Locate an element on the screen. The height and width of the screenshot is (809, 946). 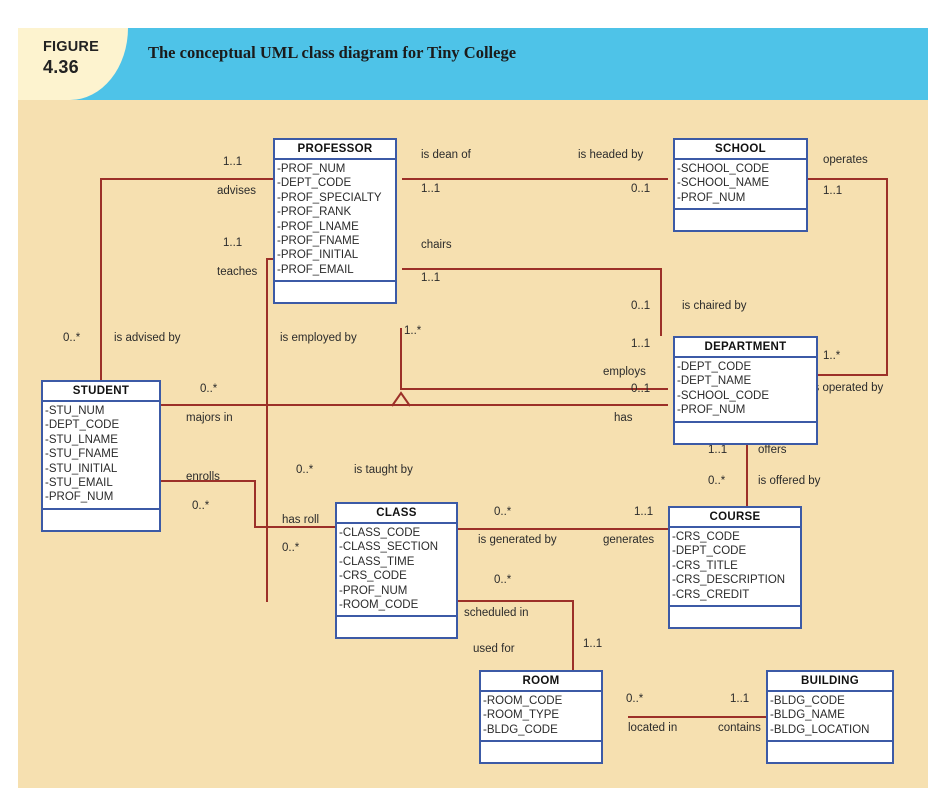
mult-advises-professor: 1..1 is located at coordinates (233, 162).